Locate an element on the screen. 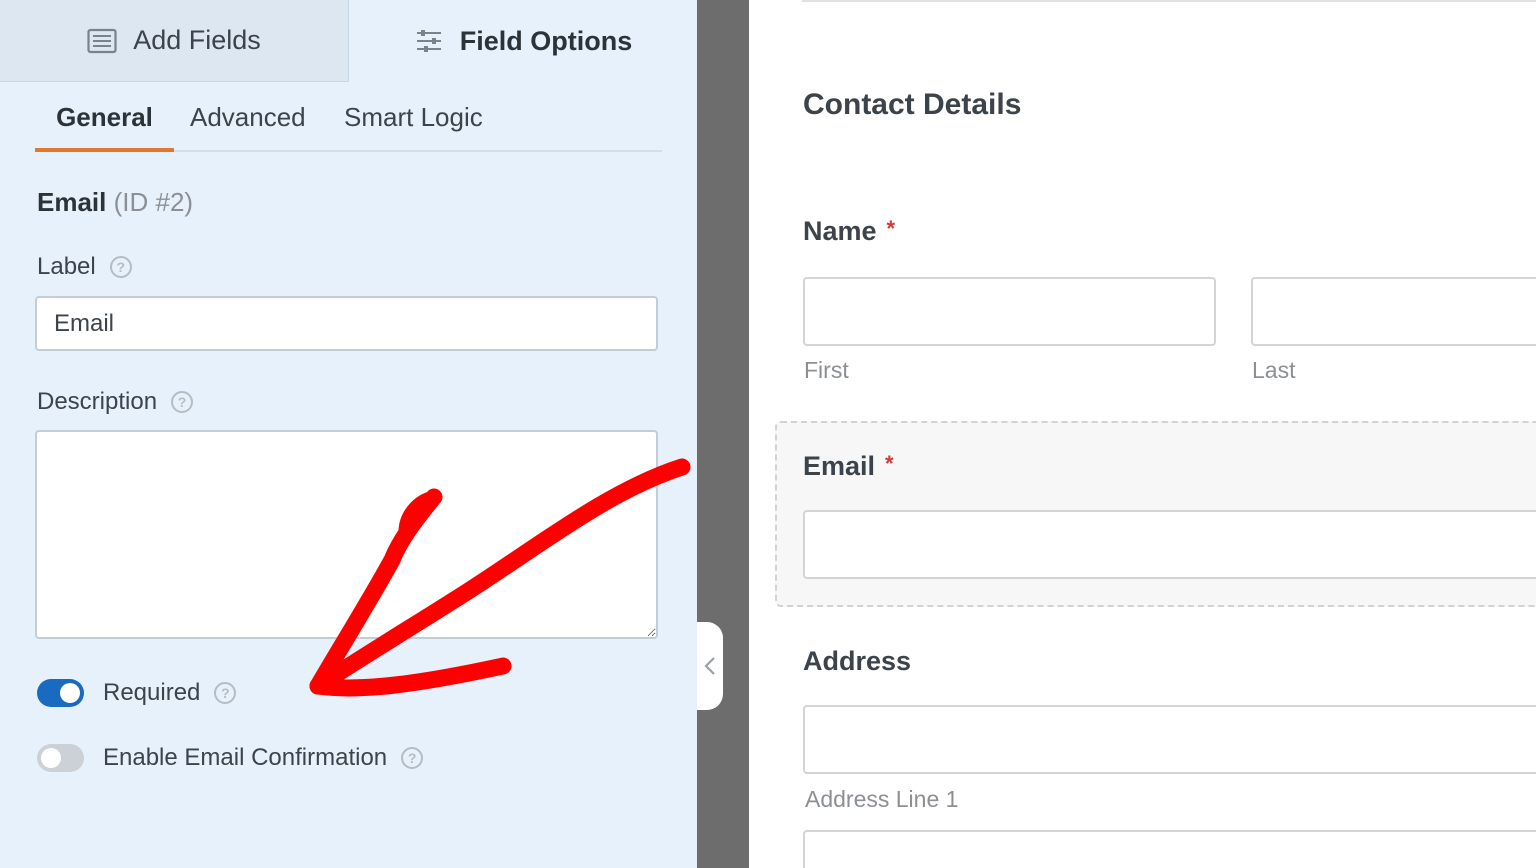 The width and height of the screenshot is (1536, 868). email-confirmation-label: Enable Email Confirmation is located at coordinates (245, 757).